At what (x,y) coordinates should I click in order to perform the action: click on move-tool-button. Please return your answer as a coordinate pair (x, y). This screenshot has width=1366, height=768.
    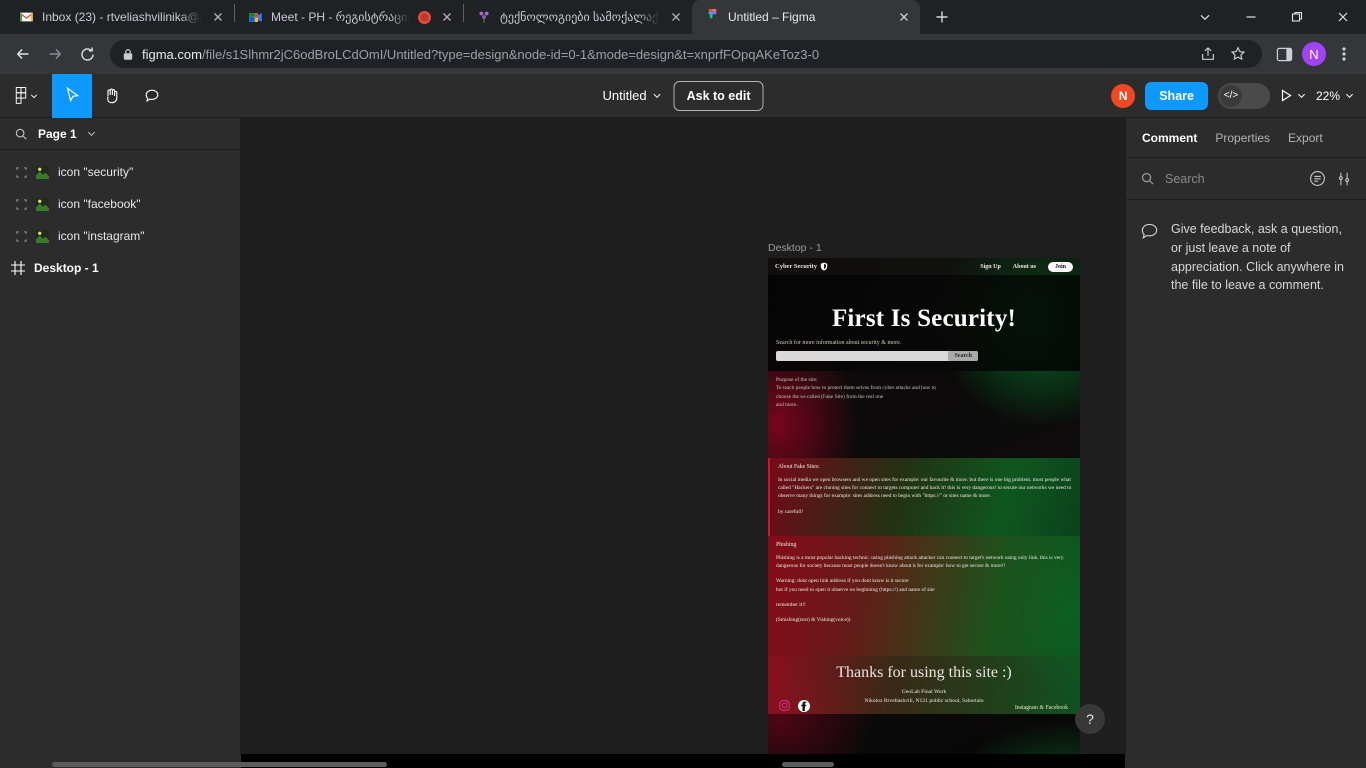
    Looking at the image, I should click on (72, 95).